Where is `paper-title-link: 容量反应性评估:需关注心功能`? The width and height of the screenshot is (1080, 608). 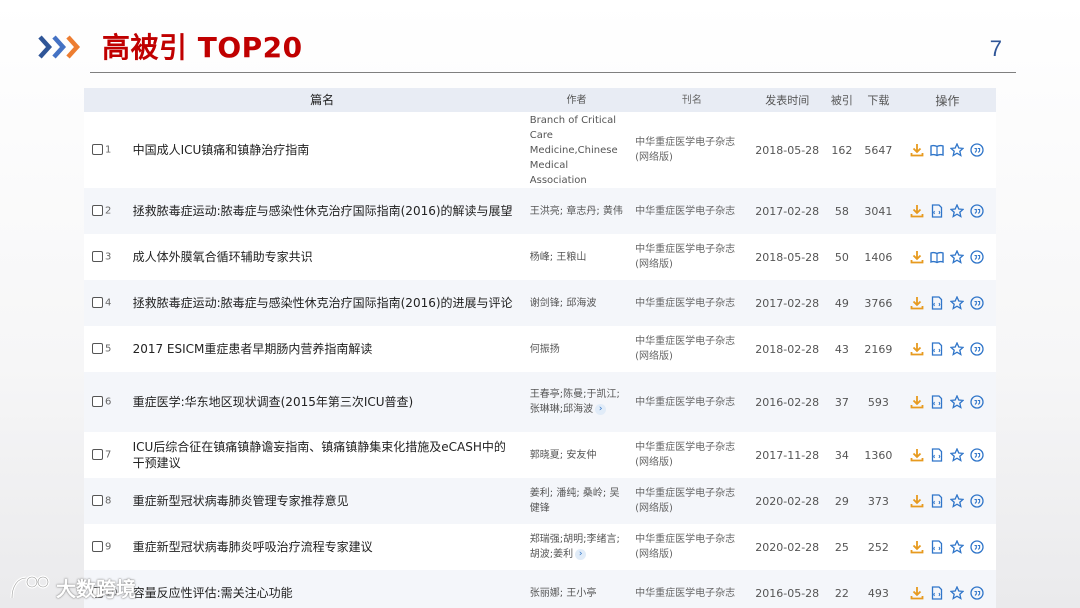
paper-title-link: 容量反应性评估:需关注心功能 is located at coordinates (327, 589).